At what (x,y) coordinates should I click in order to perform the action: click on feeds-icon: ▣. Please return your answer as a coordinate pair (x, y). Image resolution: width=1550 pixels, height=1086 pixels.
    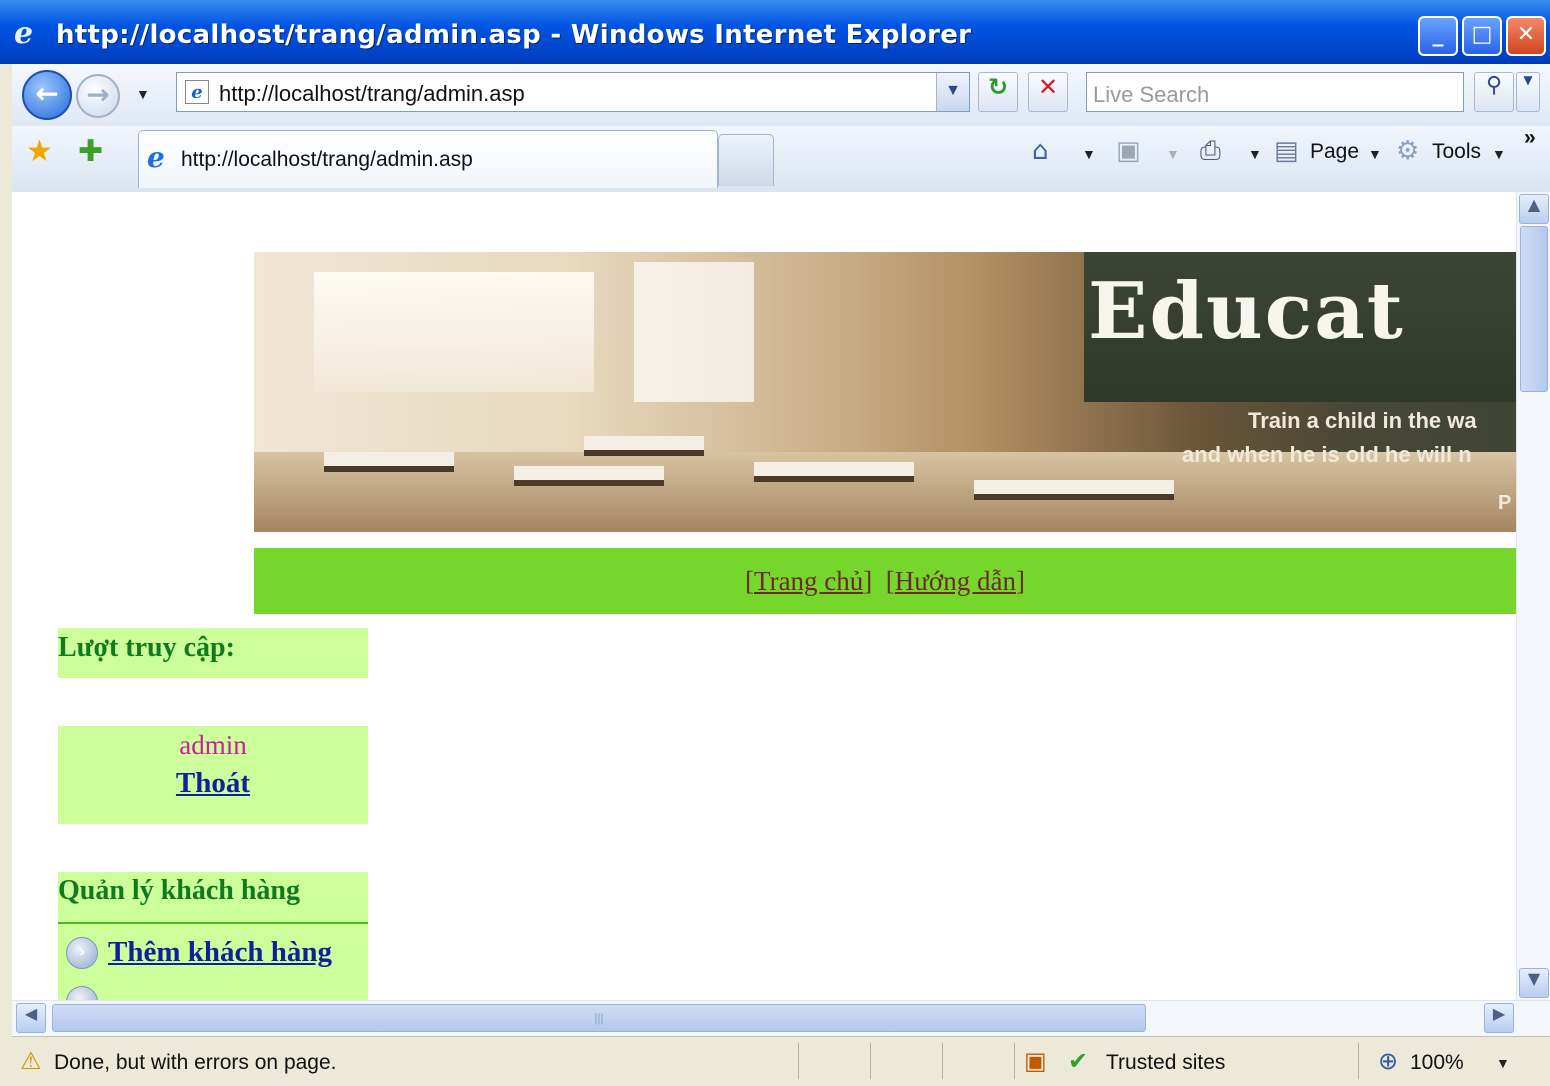
    Looking at the image, I should click on (1128, 151).